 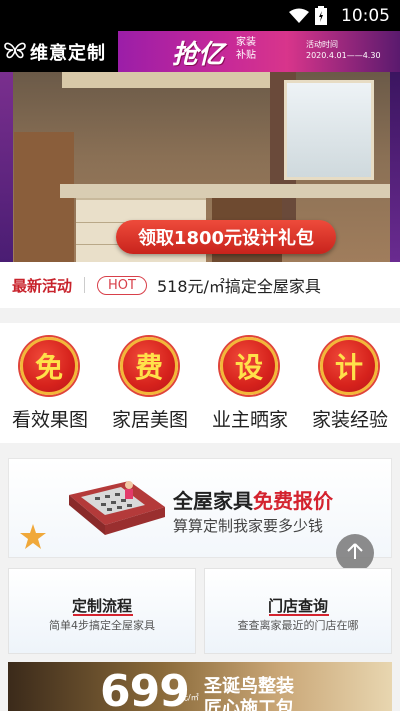 What do you see at coordinates (68, 53) in the screenshot?
I see `brand-name: 维意定制` at bounding box center [68, 53].